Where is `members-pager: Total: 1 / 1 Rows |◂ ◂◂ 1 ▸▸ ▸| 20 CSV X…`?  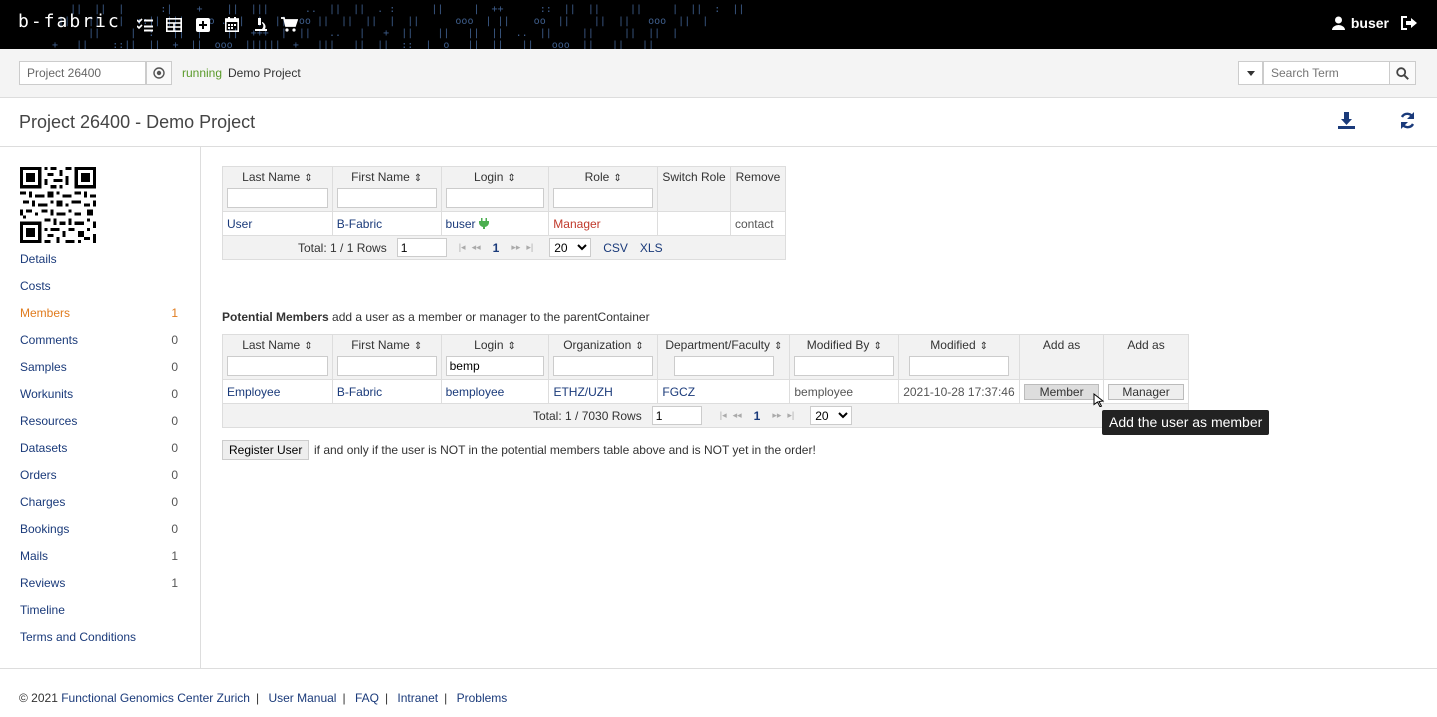 members-pager: Total: 1 / 1 Rows |◂ ◂◂ 1 ▸▸ ▸| 20 CSV X… is located at coordinates (504, 247).